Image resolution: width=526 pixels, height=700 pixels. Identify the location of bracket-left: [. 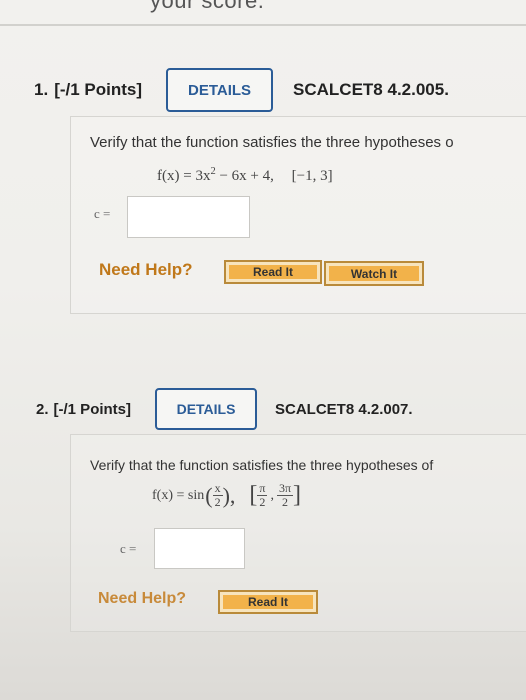
(253, 495).